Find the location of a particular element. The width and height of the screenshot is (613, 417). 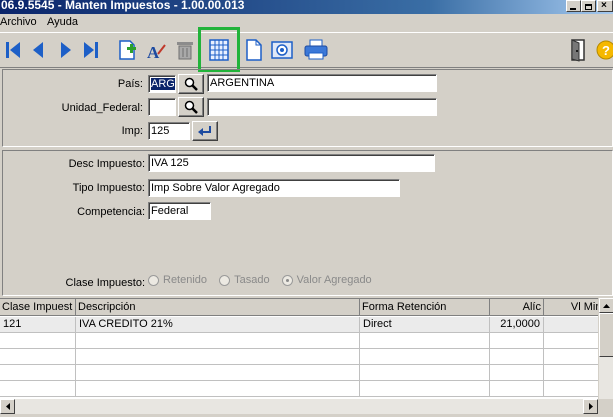

horizontal-scrollbar is located at coordinates (299, 406).